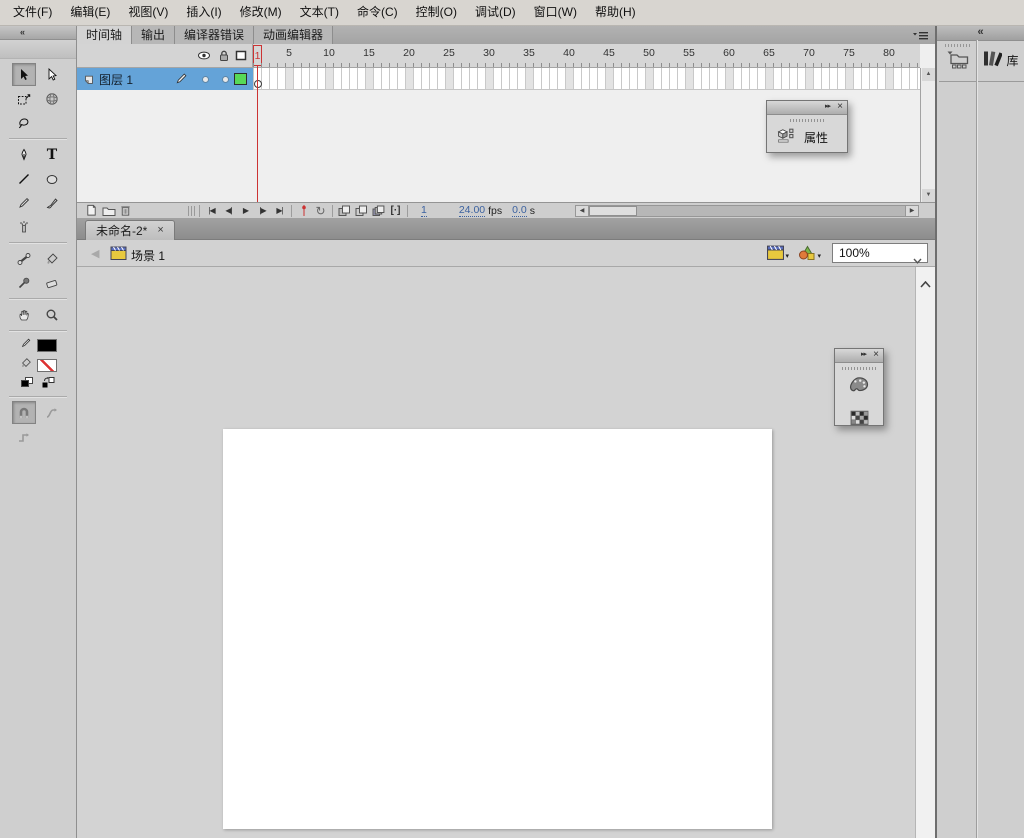 Image resolution: width=1024 pixels, height=838 pixels. Describe the element at coordinates (52, 202) in the screenshot. I see `brush-tool-icon` at that location.